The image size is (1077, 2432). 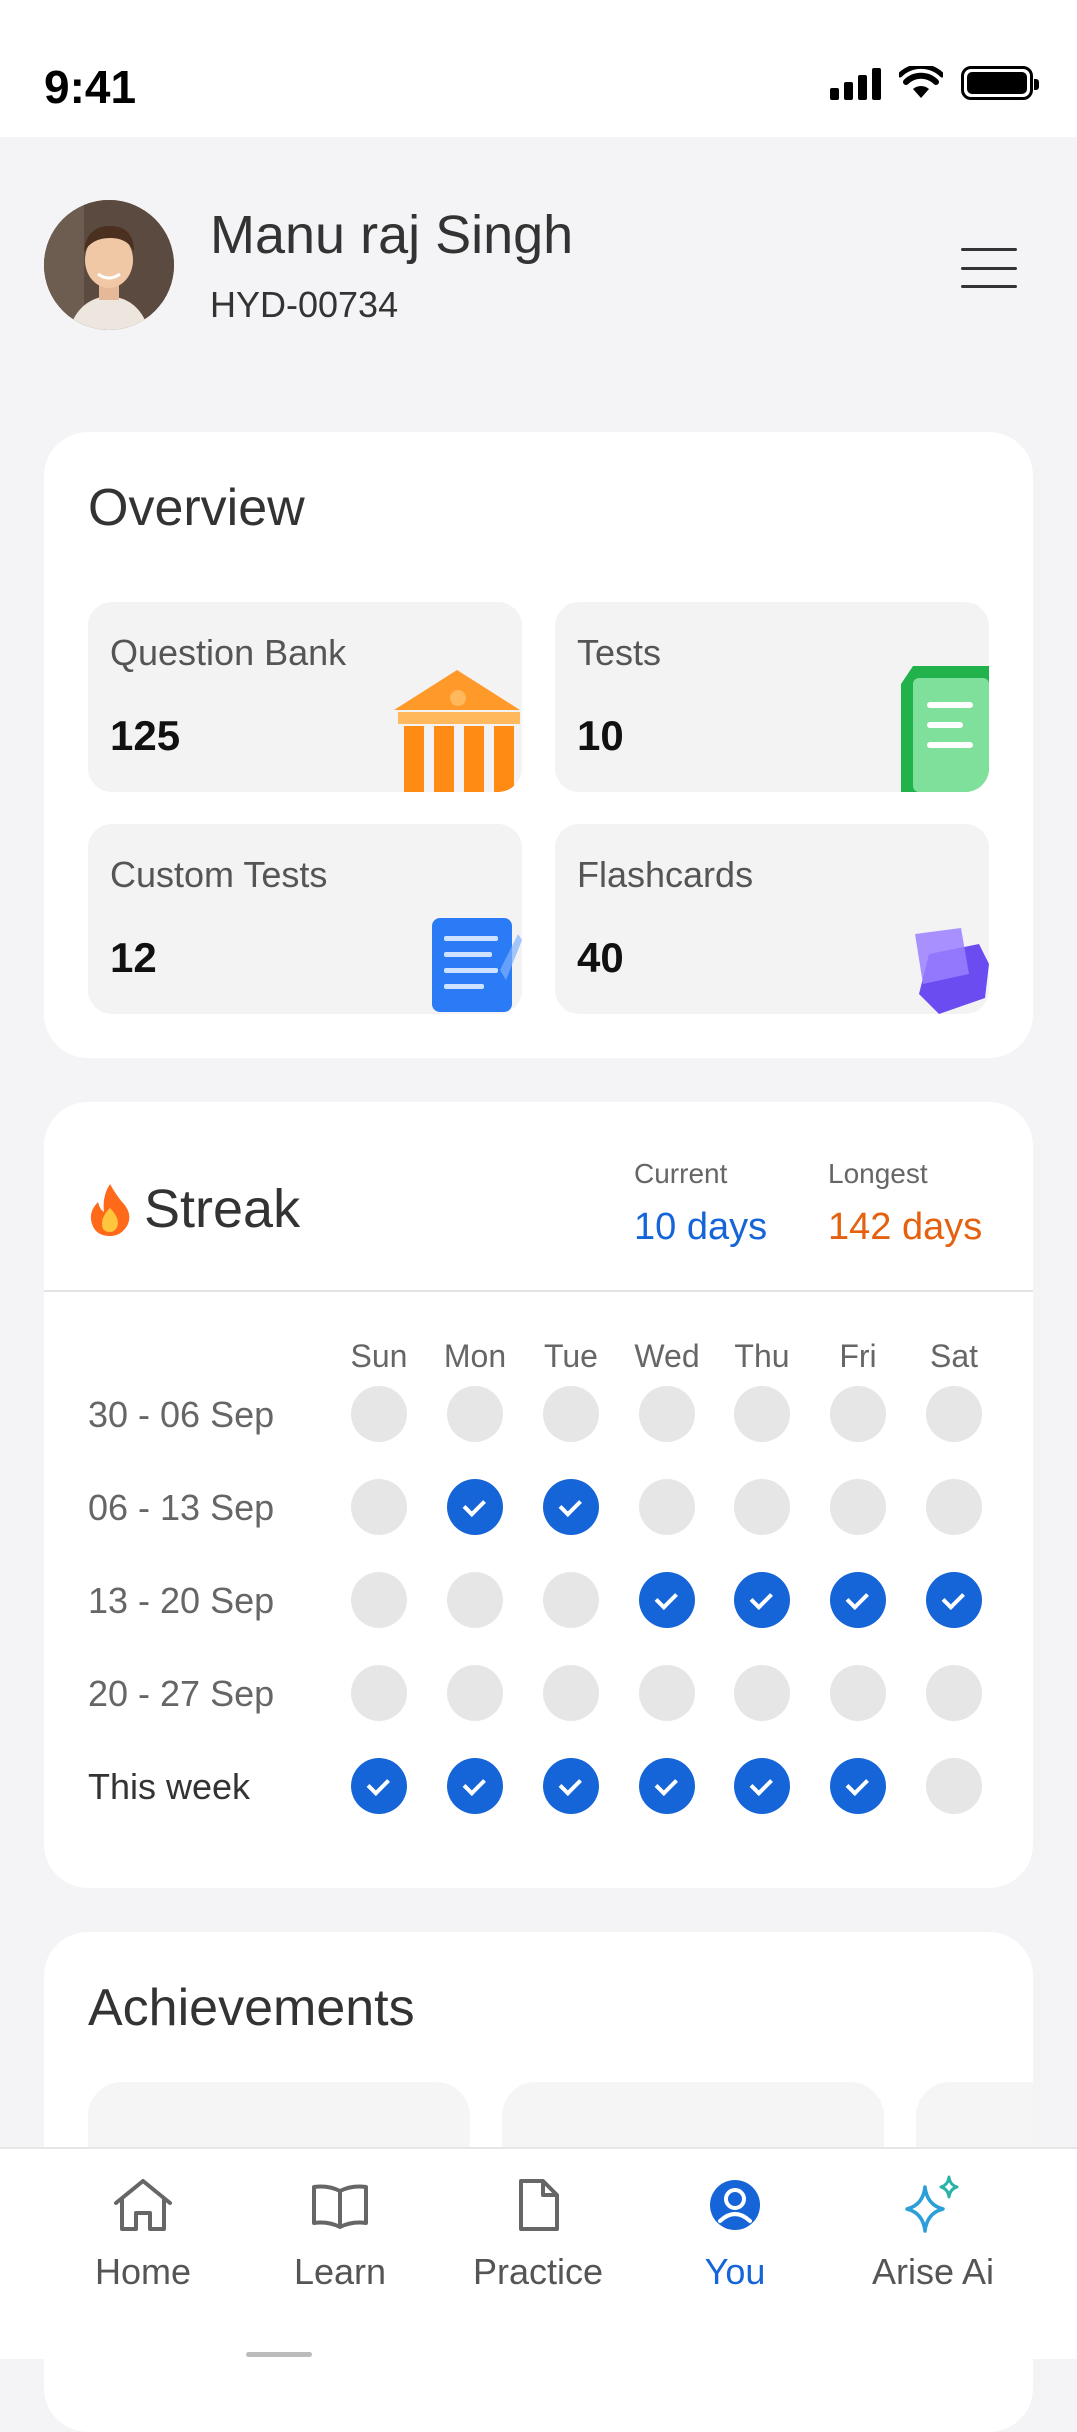 What do you see at coordinates (989, 268) in the screenshot?
I see `hamburger-menu-icon` at bounding box center [989, 268].